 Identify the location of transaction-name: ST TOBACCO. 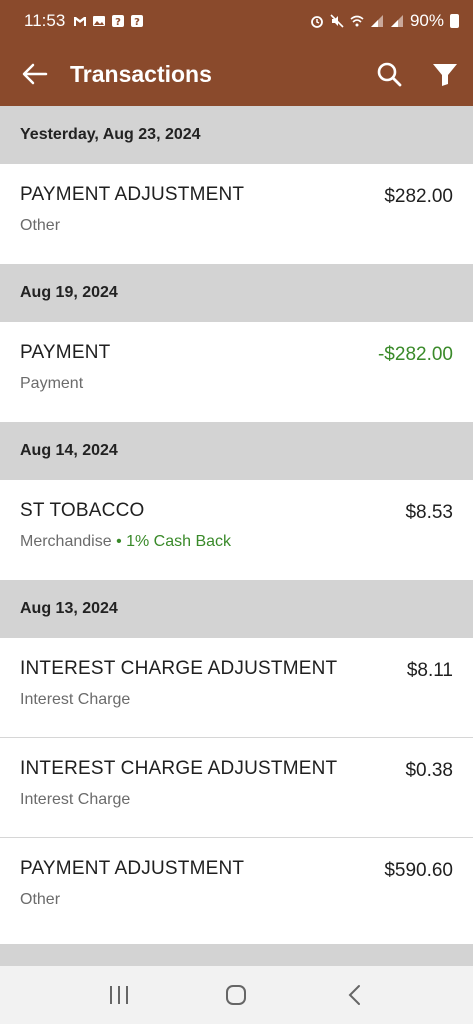
(82, 510).